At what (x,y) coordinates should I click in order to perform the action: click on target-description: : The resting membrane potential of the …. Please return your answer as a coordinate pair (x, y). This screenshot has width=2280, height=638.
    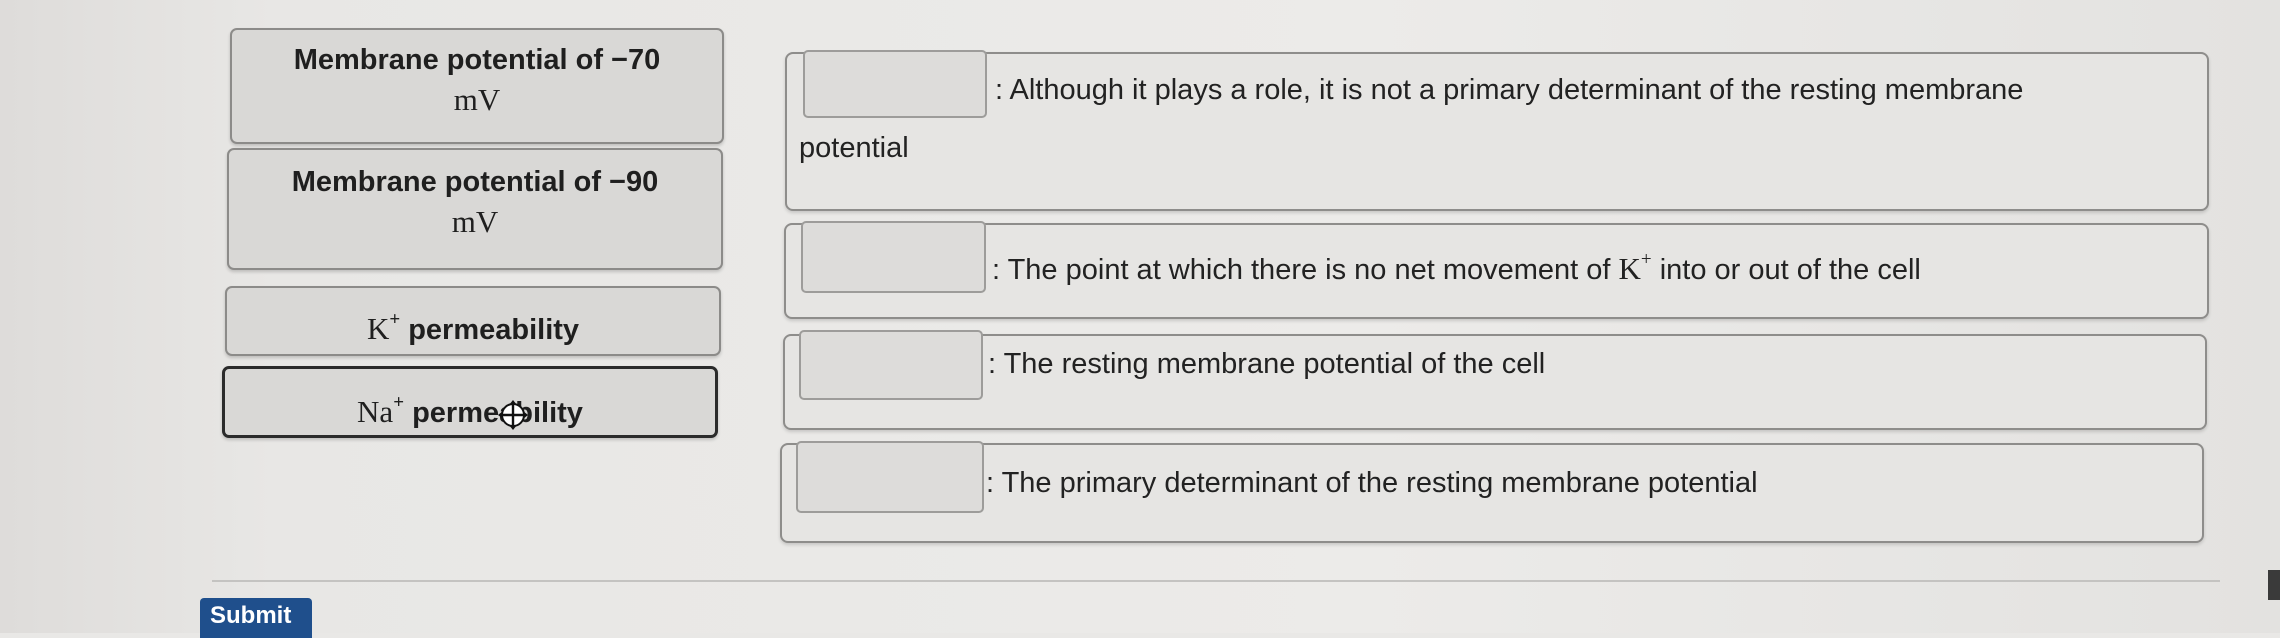
    Looking at the image, I should click on (1267, 364).